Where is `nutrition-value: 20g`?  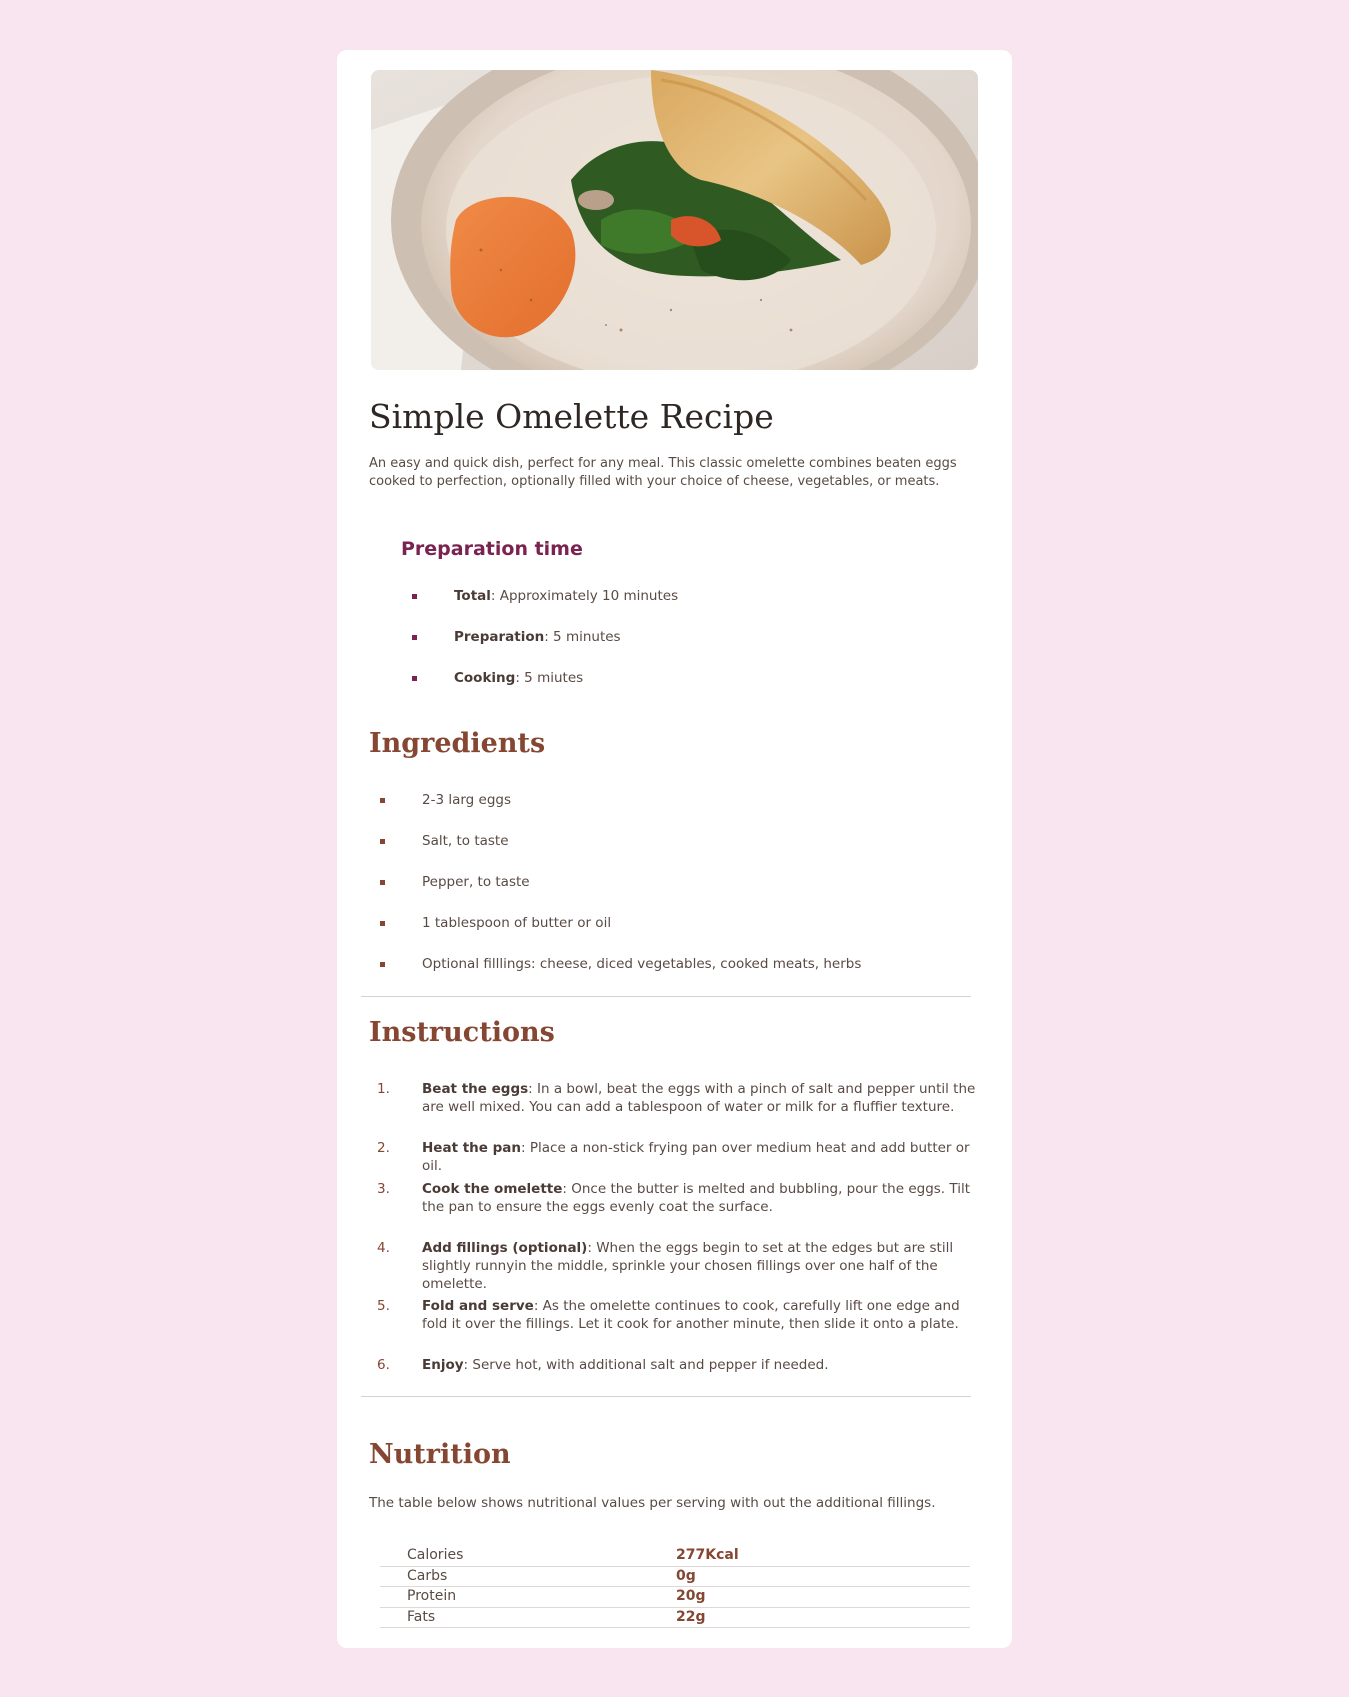 nutrition-value: 20g is located at coordinates (691, 1596).